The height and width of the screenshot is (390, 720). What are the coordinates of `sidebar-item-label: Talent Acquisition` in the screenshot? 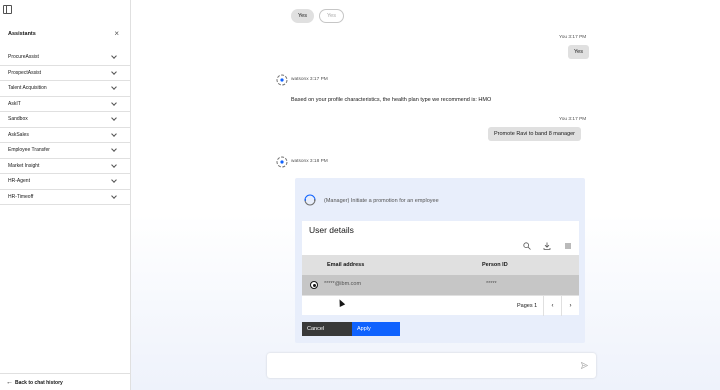 It's located at (27, 88).